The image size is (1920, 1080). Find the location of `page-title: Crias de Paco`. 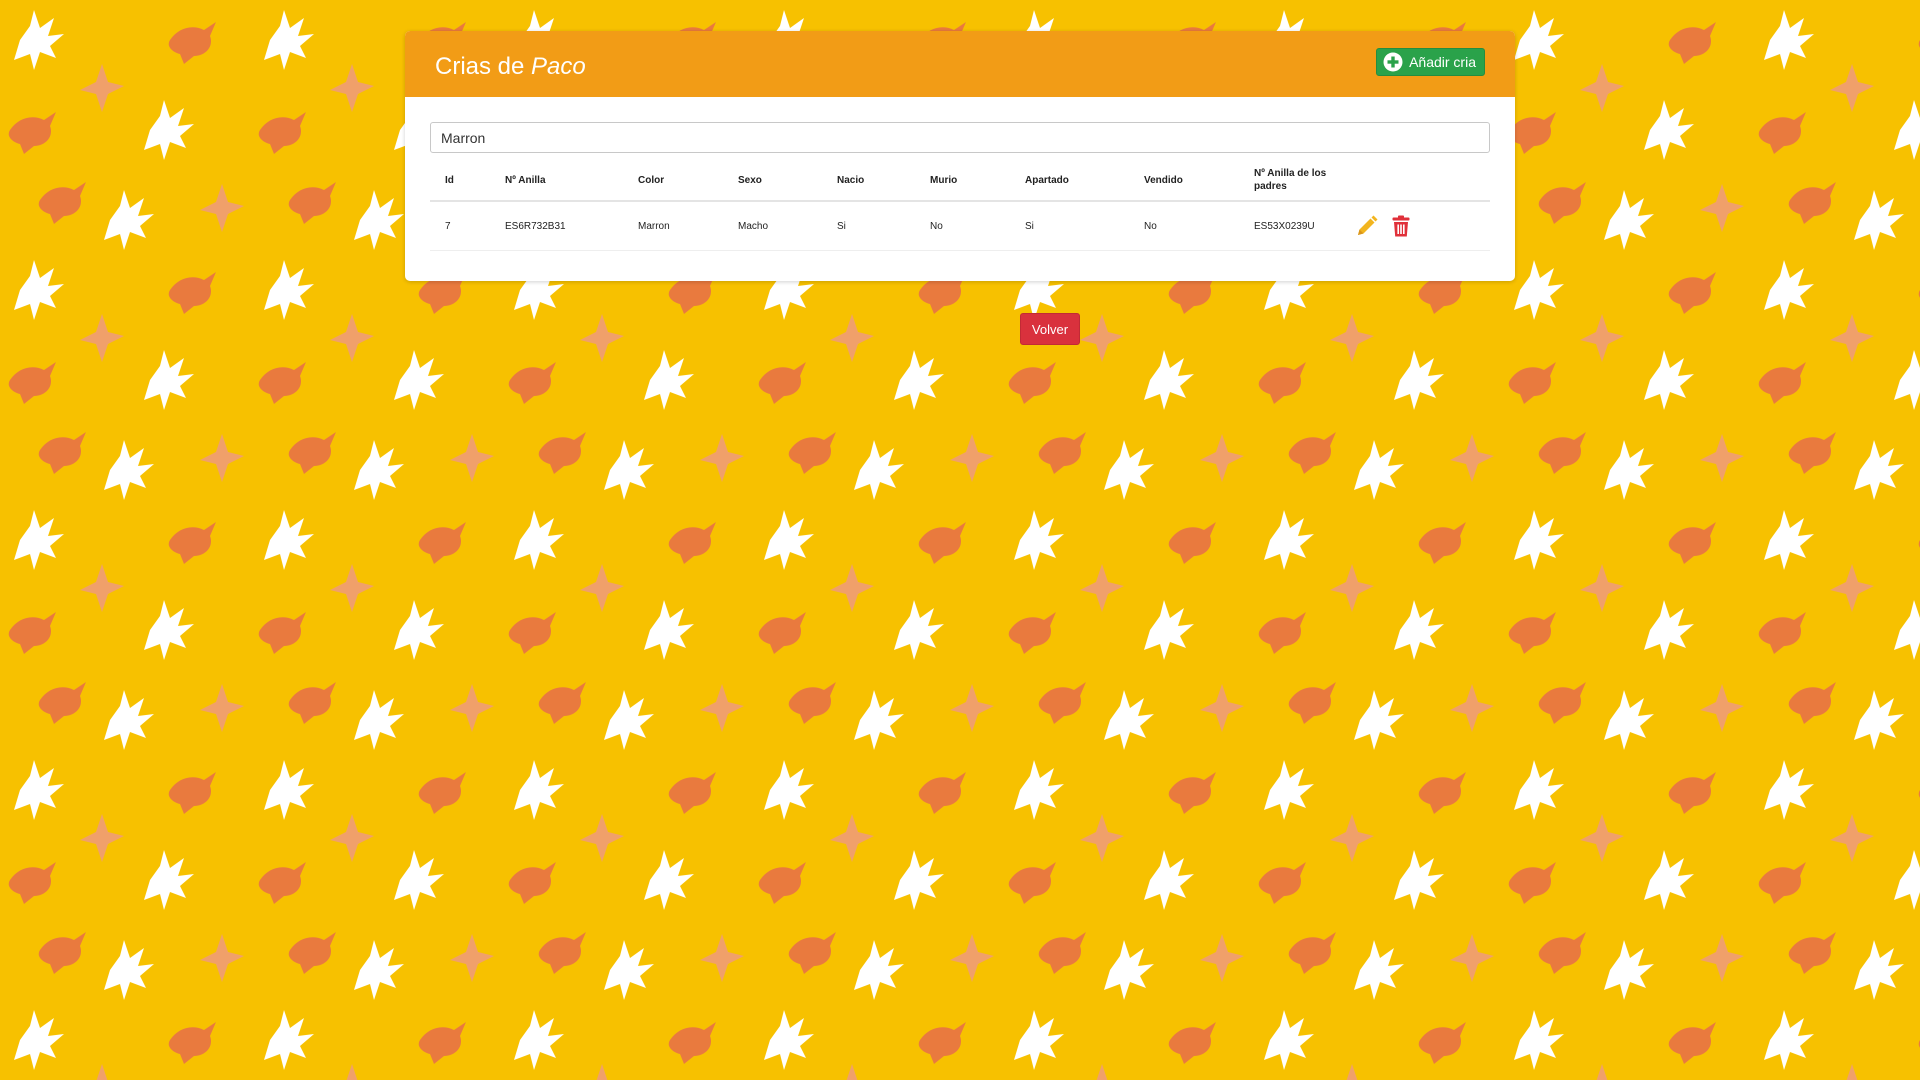

page-title: Crias de Paco is located at coordinates (510, 67).